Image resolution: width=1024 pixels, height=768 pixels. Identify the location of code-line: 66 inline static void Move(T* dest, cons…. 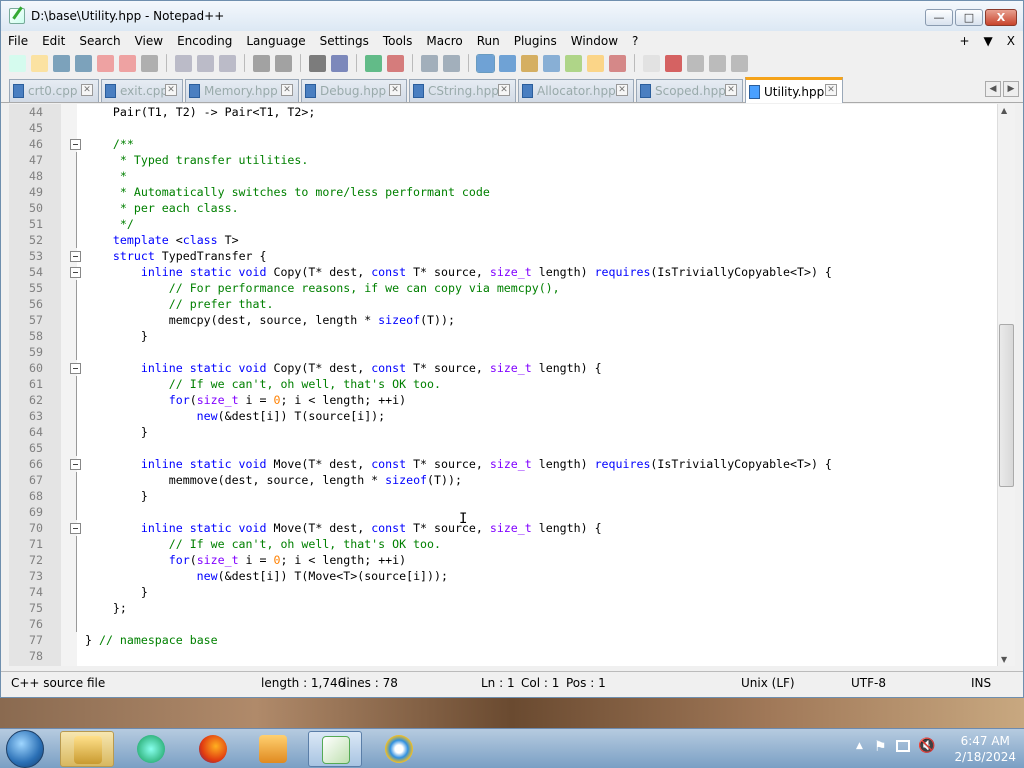
(512, 464).